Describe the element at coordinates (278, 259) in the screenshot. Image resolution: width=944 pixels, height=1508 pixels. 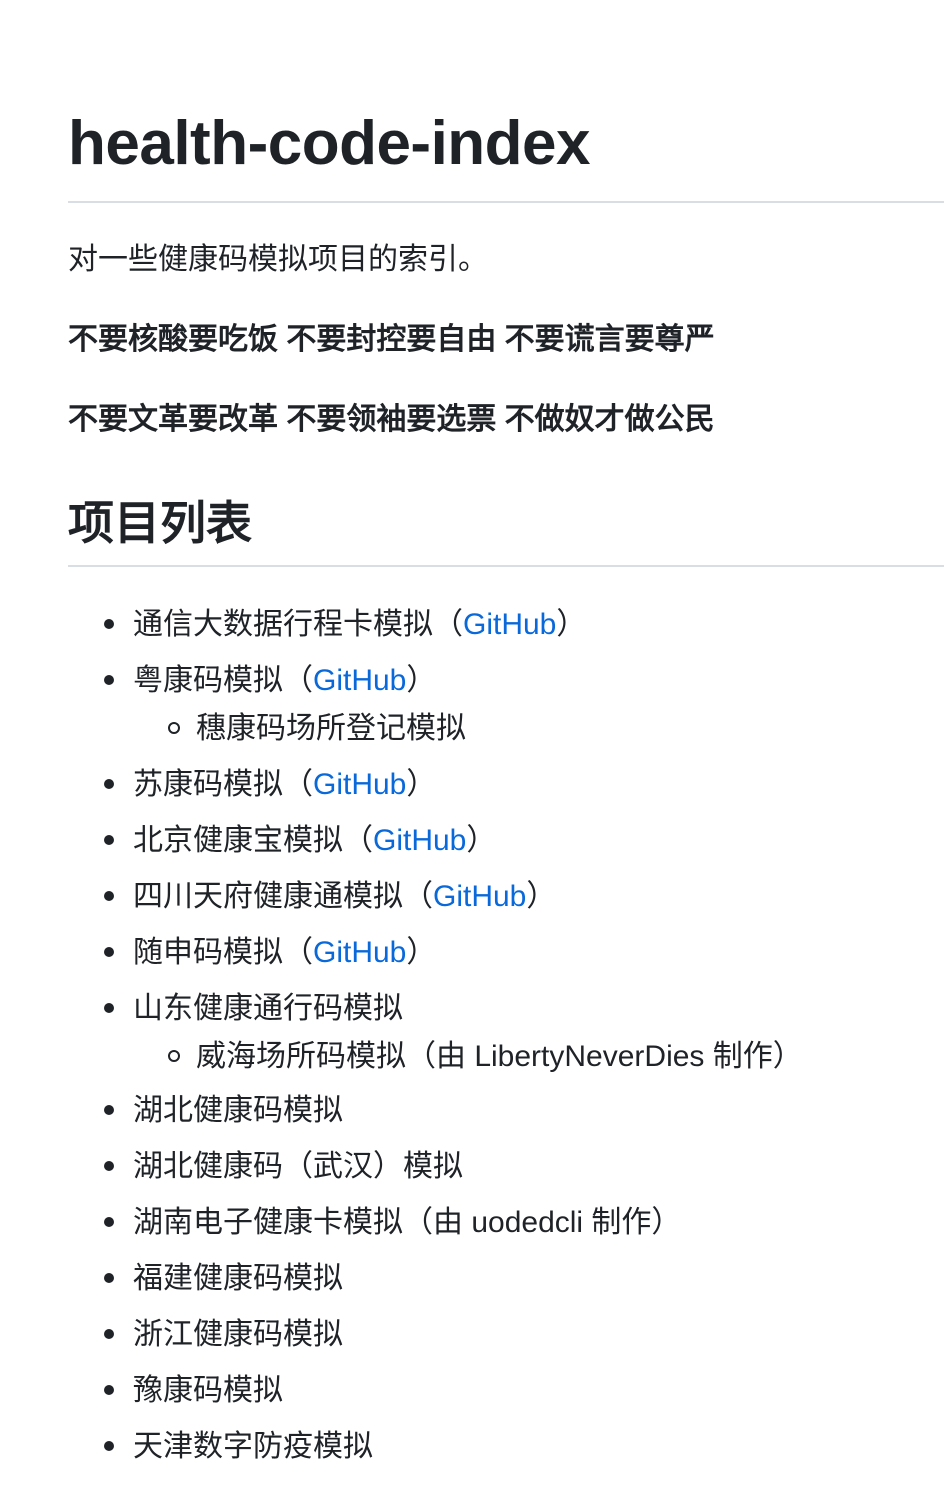
I see `intro-paragraph: 对一些健康码模拟项目的索引。` at that location.